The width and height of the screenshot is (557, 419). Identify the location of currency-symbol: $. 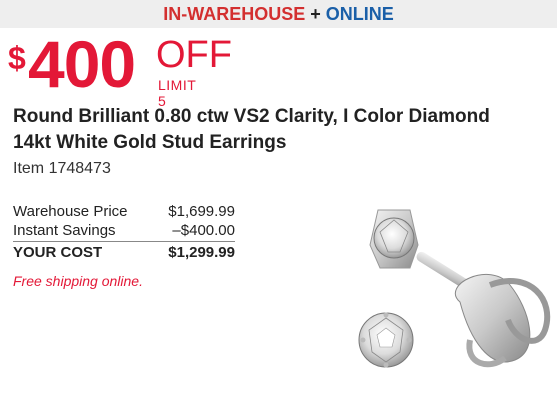
(17, 58).